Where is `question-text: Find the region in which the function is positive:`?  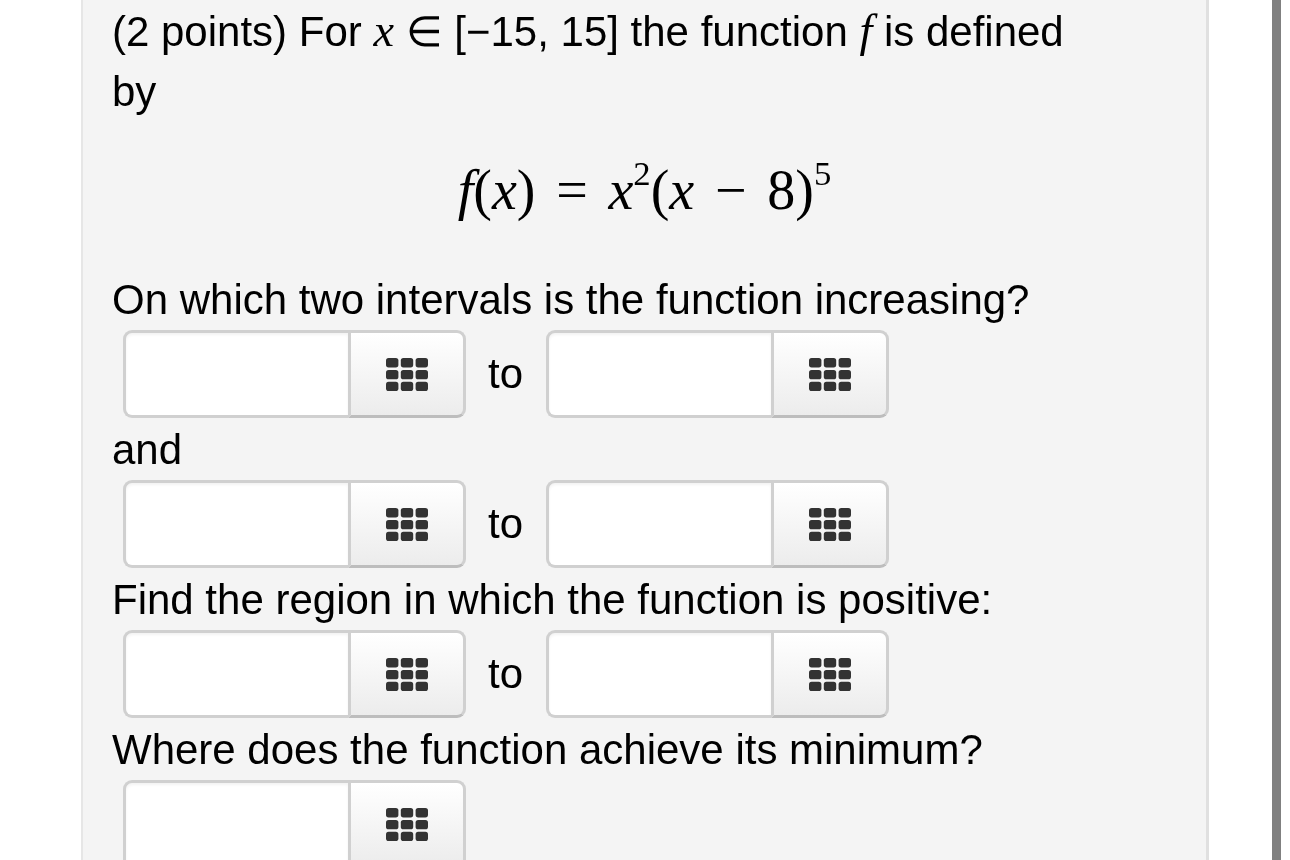 question-text: Find the region in which the function is positive: is located at coordinates (553, 600).